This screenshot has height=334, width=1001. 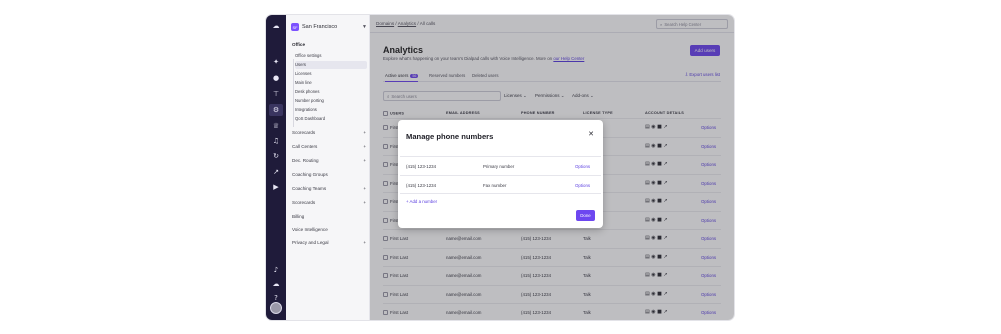 I want to click on sidebar-item-users: Users, so click(x=331, y=65).